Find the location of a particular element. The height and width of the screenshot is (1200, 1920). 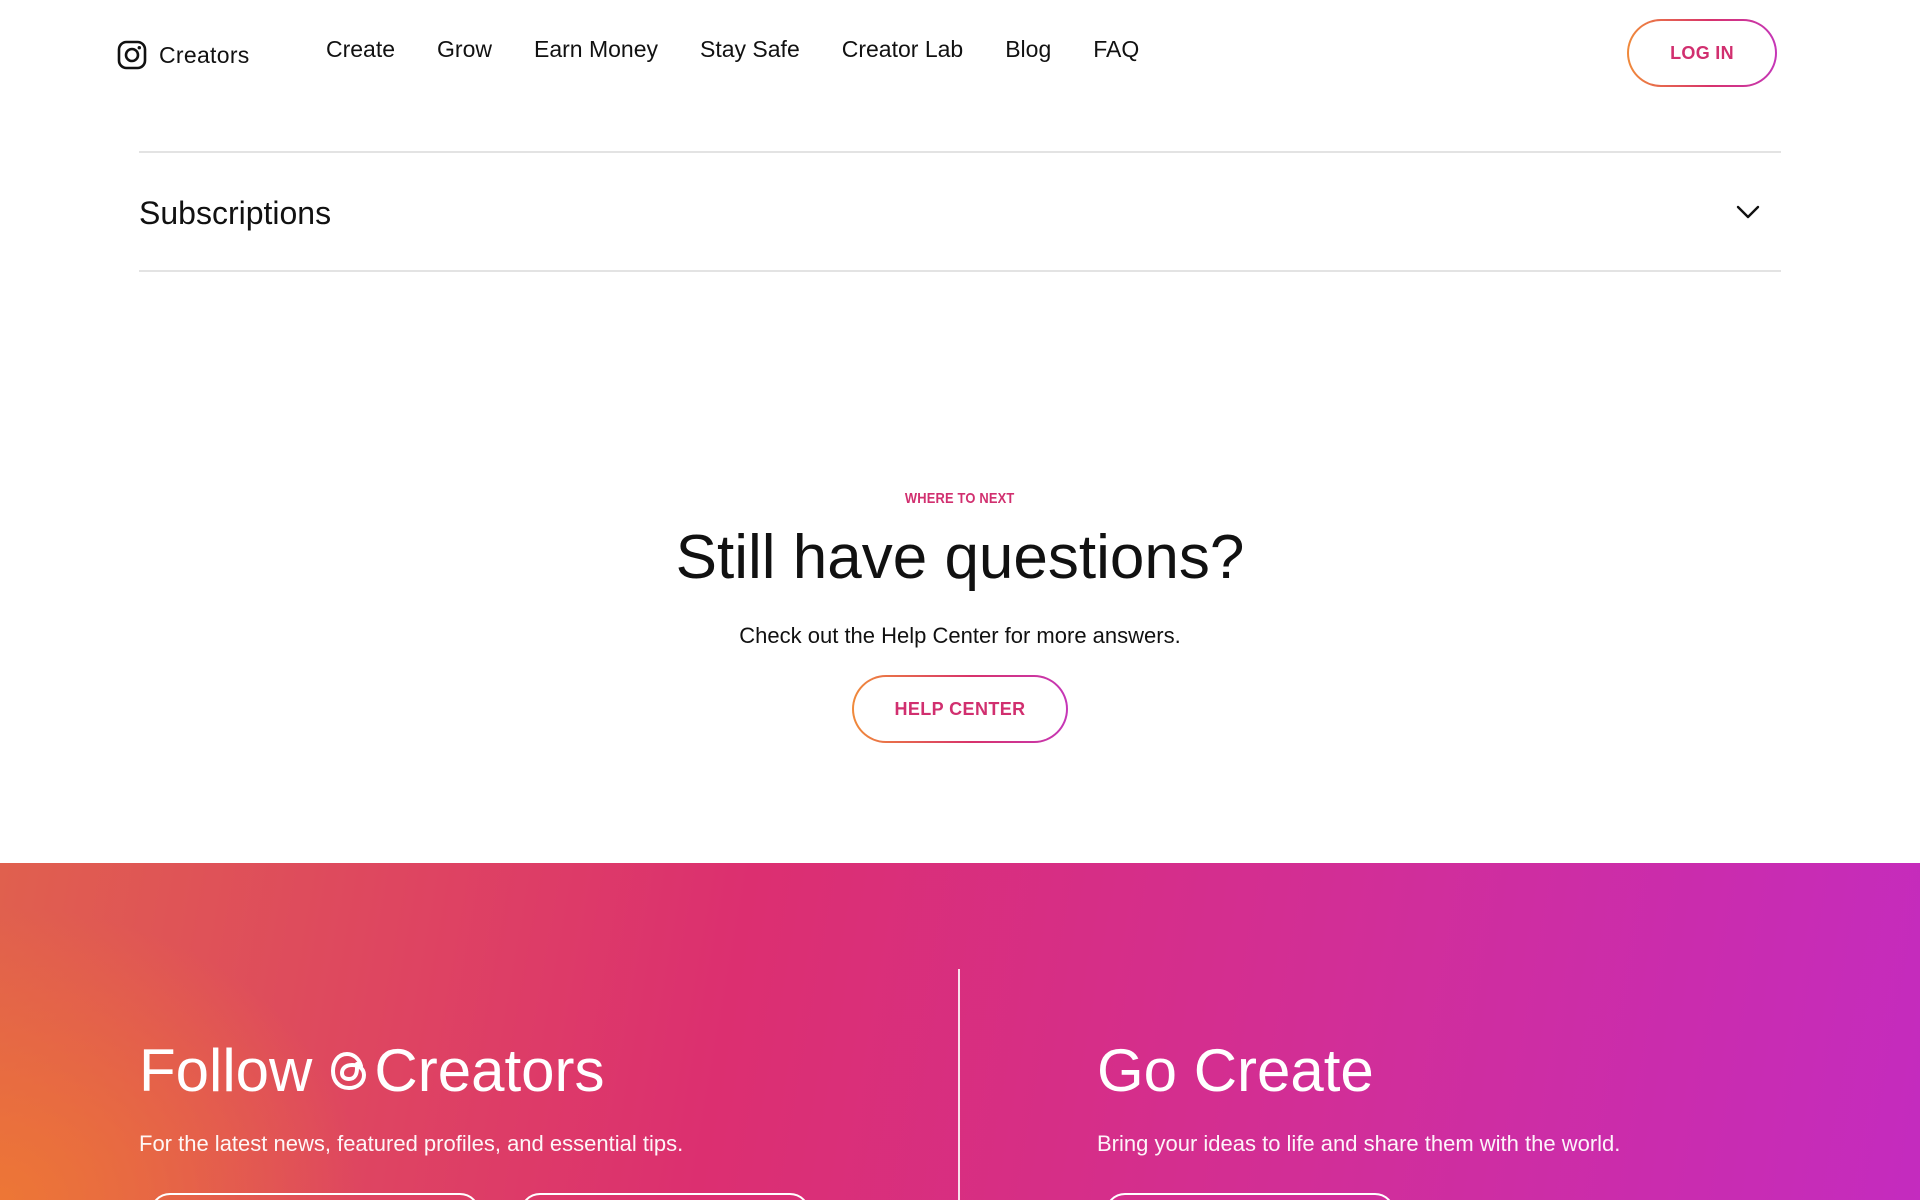

go-create-button is located at coordinates (1250, 1196).